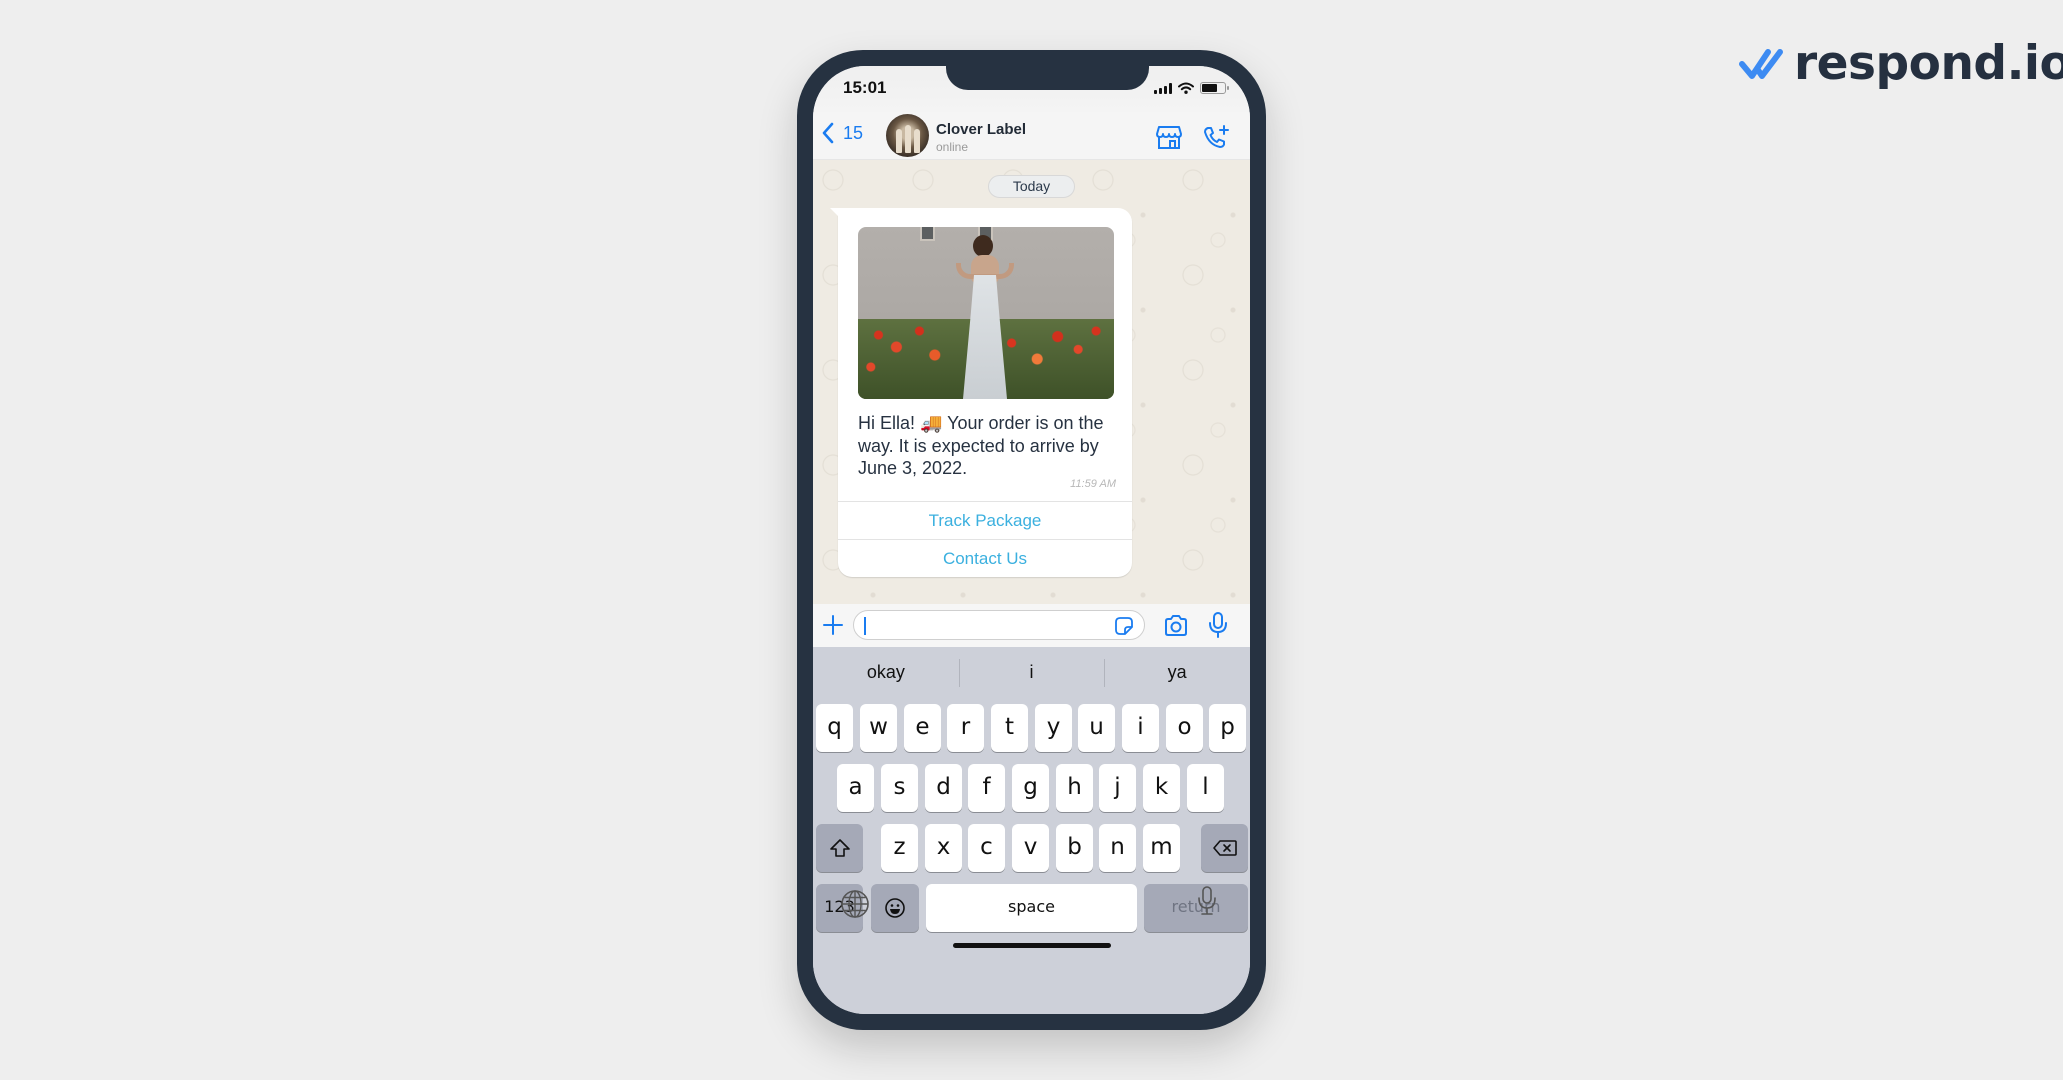 The height and width of the screenshot is (1080, 2063). Describe the element at coordinates (1031, 136) in the screenshot. I see `chat-header: 15 Clover Label online` at that location.